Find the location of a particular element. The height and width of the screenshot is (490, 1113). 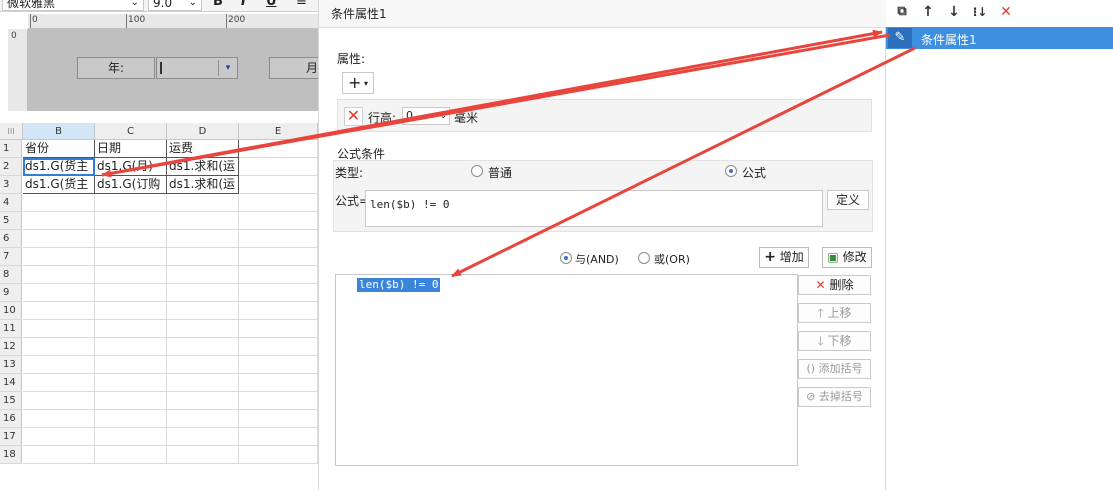

row-header: 14 is located at coordinates (11, 383).